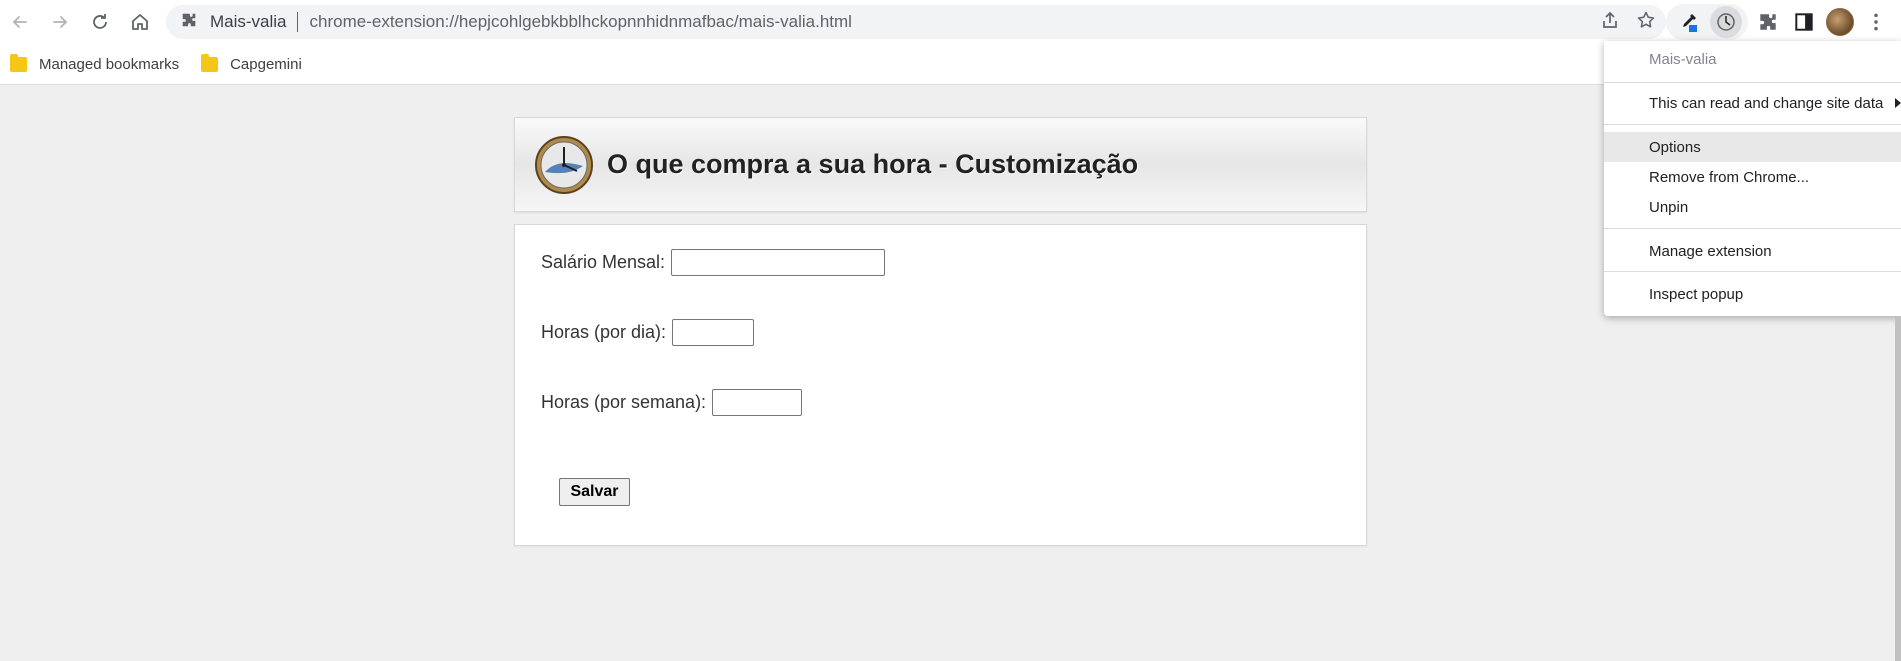  Describe the element at coordinates (757, 402) in the screenshot. I see `hours-week-input` at that location.